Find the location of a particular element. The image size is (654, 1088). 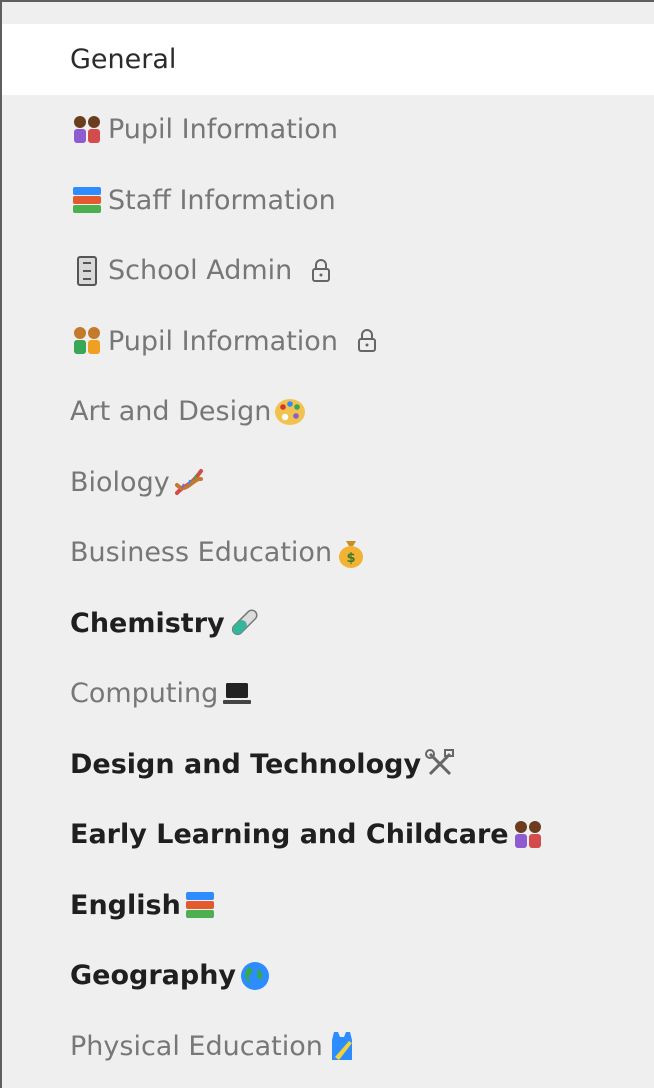

channel-label: School Admin is located at coordinates (200, 271).